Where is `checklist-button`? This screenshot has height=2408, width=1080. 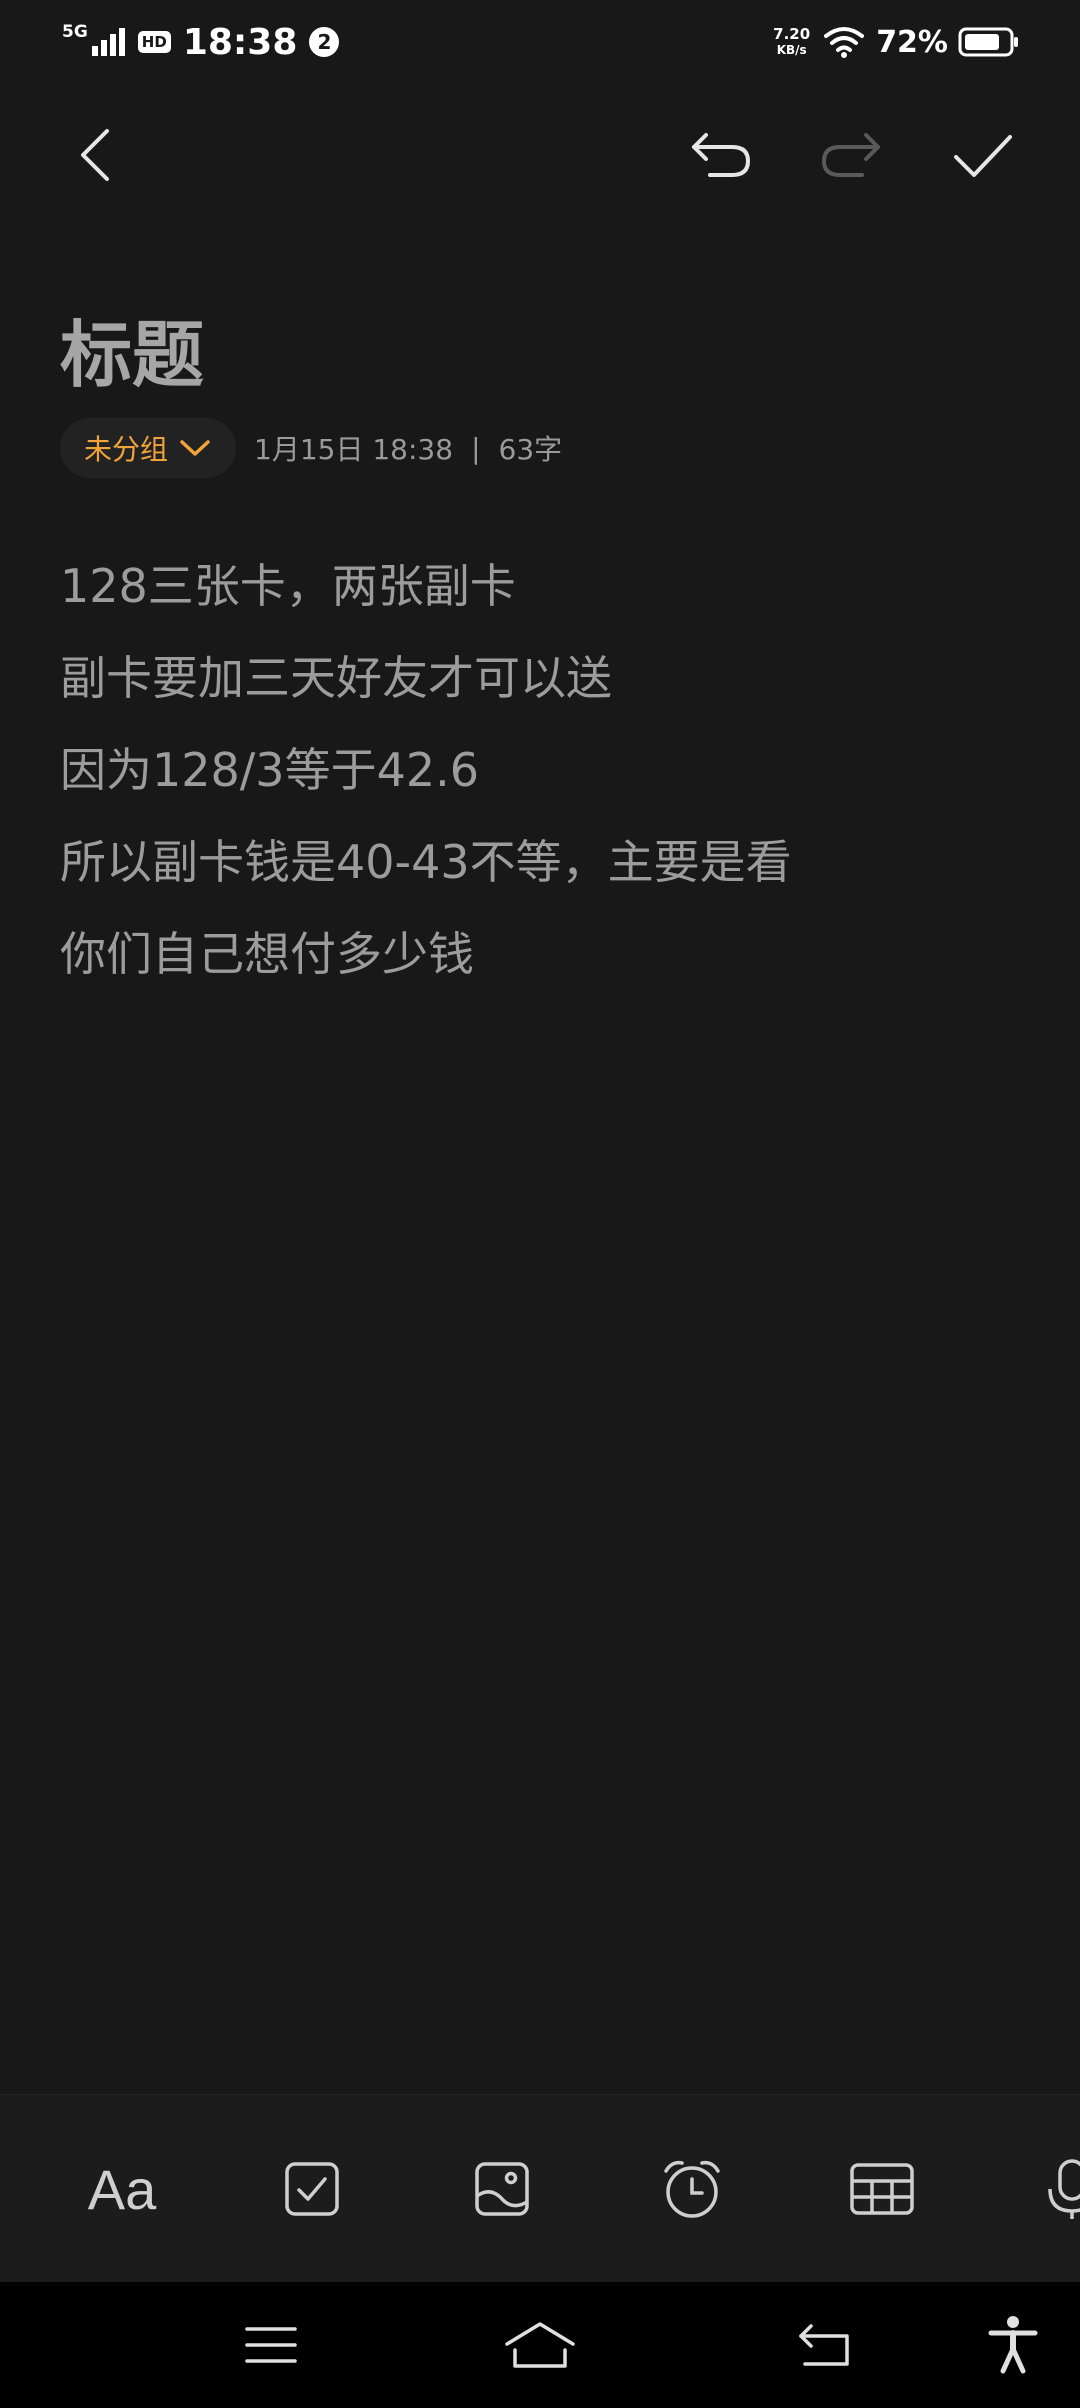
checklist-button is located at coordinates (312, 2189).